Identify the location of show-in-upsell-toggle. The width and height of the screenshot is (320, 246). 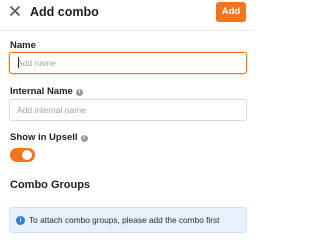
(22, 155).